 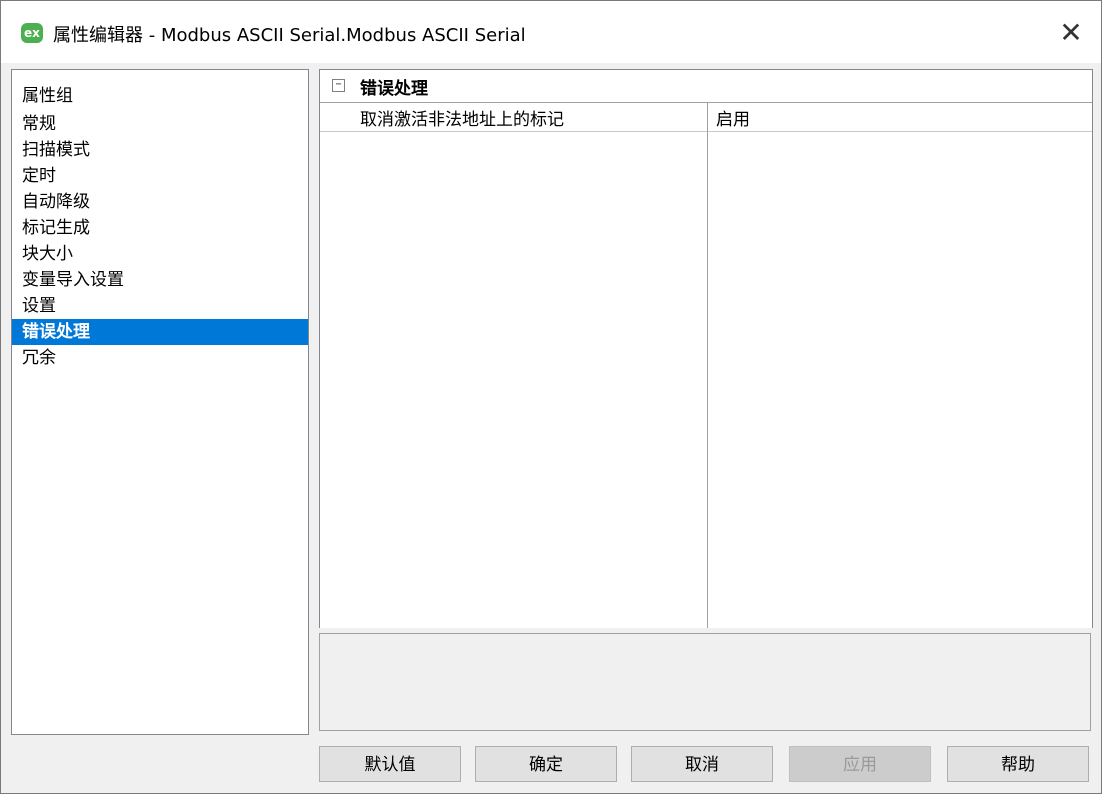 I want to click on group-item-general: 常规, so click(x=160, y=124).